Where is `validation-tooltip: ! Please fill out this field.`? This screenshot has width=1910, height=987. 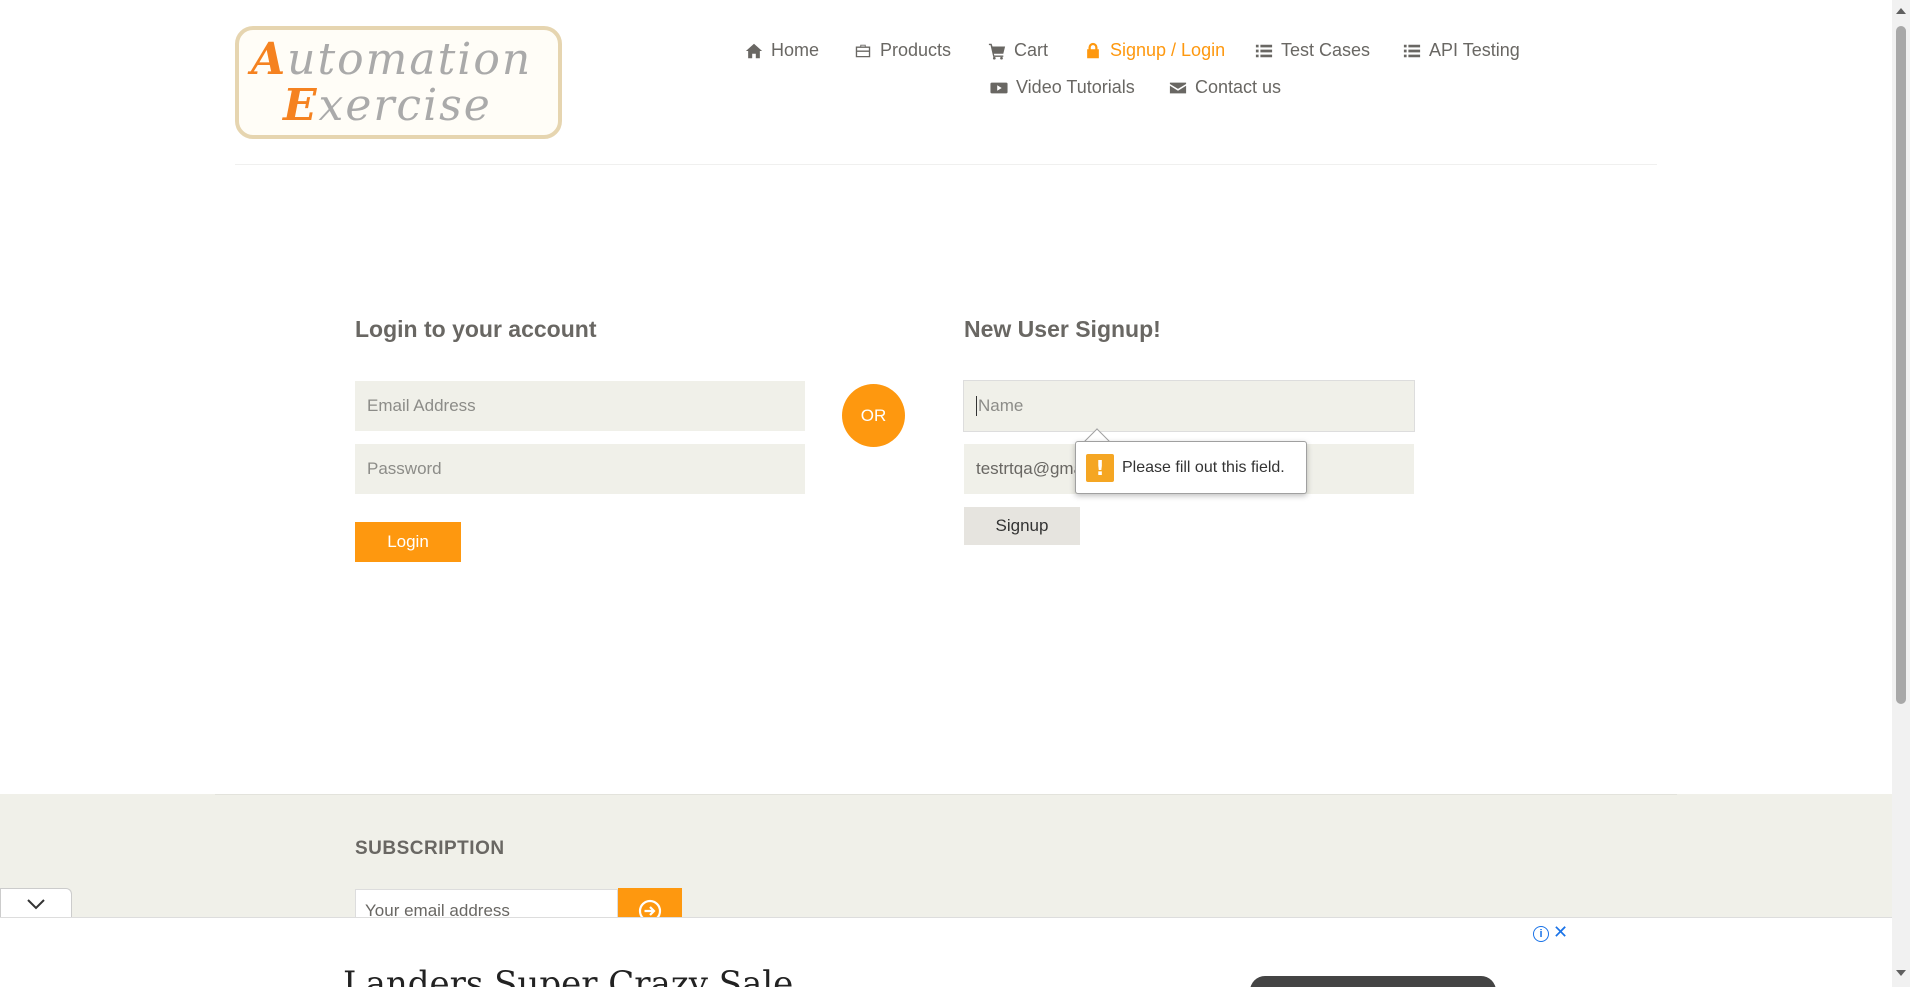 validation-tooltip: ! Please fill out this field. is located at coordinates (1191, 467).